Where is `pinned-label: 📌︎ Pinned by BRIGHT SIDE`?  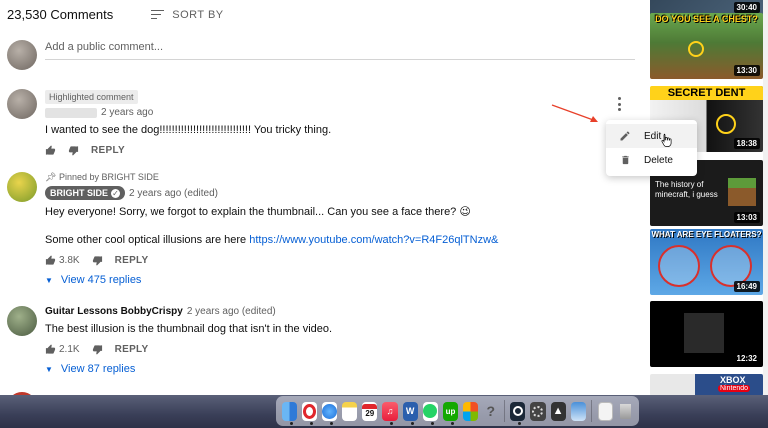 pinned-label: 📌︎ Pinned by BRIGHT SIDE is located at coordinates (102, 177).